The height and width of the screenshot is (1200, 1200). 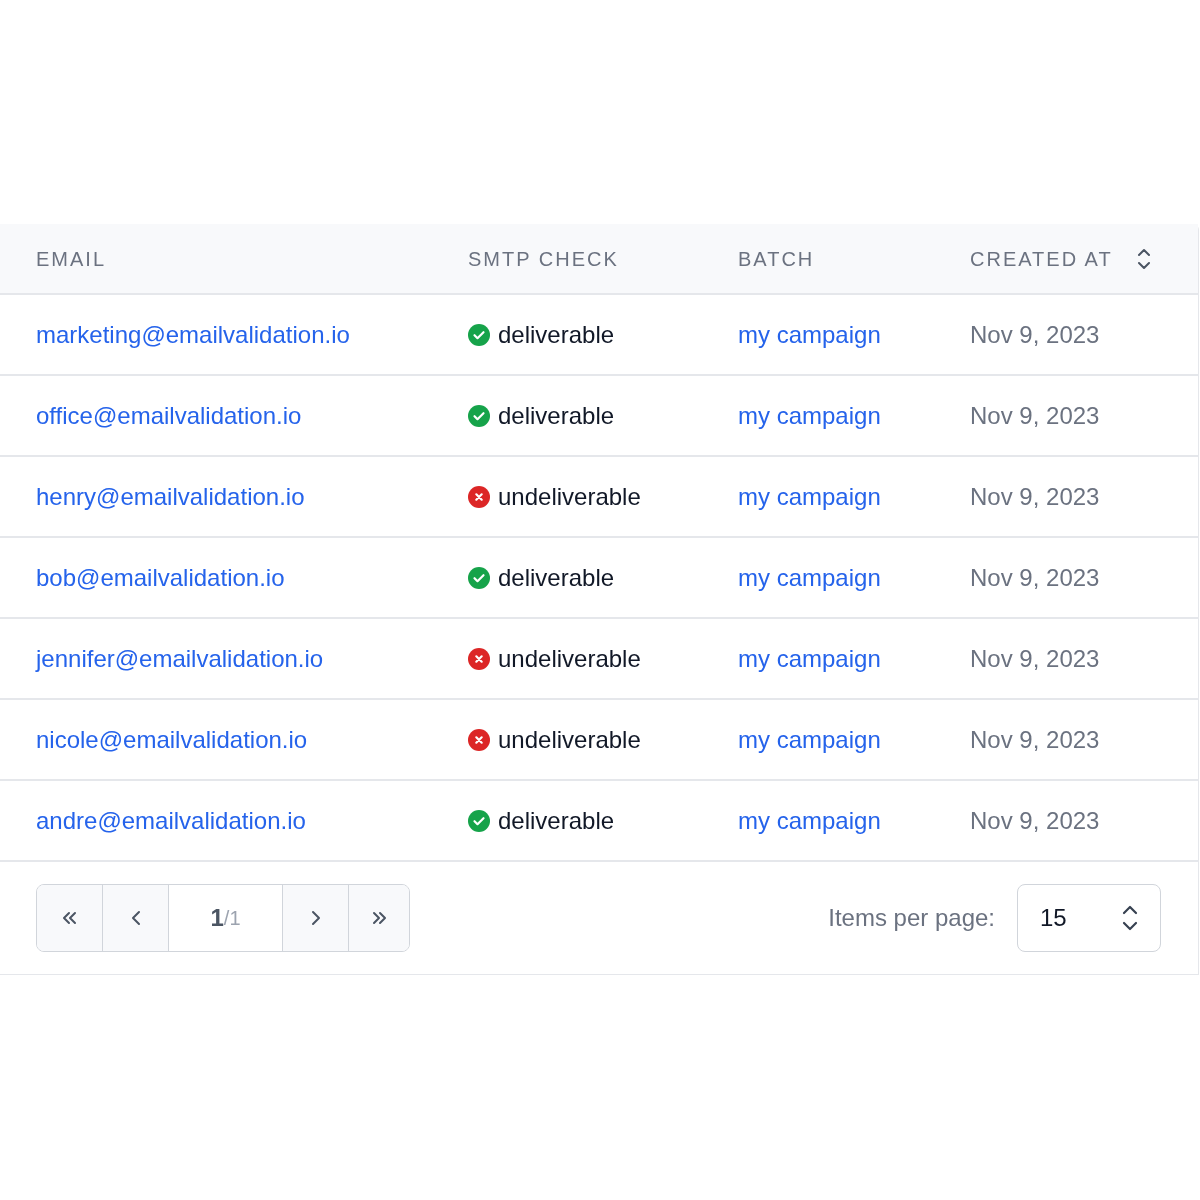 I want to click on items-per-page-select: 15, so click(x=1089, y=918).